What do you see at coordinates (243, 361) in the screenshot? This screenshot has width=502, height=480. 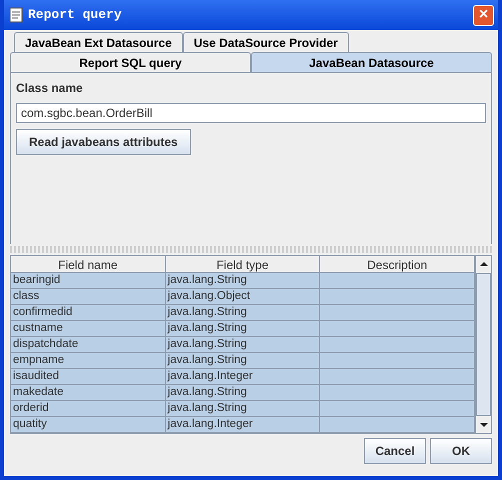 I see `table-row: empname java.lang.String` at bounding box center [243, 361].